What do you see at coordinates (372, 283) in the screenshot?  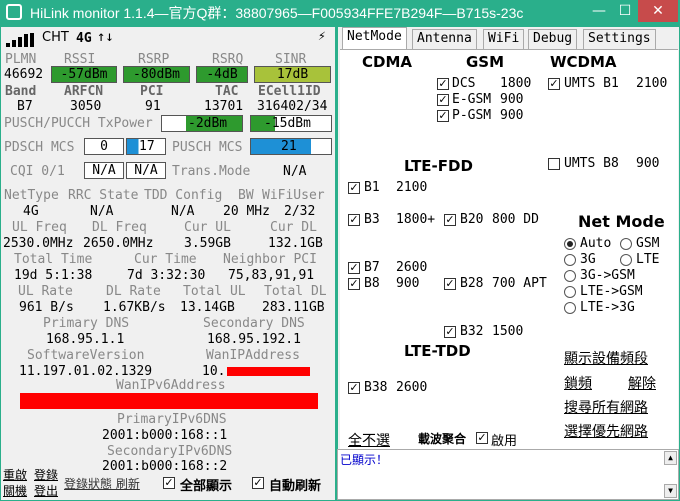 I see `b8-label: B8` at bounding box center [372, 283].